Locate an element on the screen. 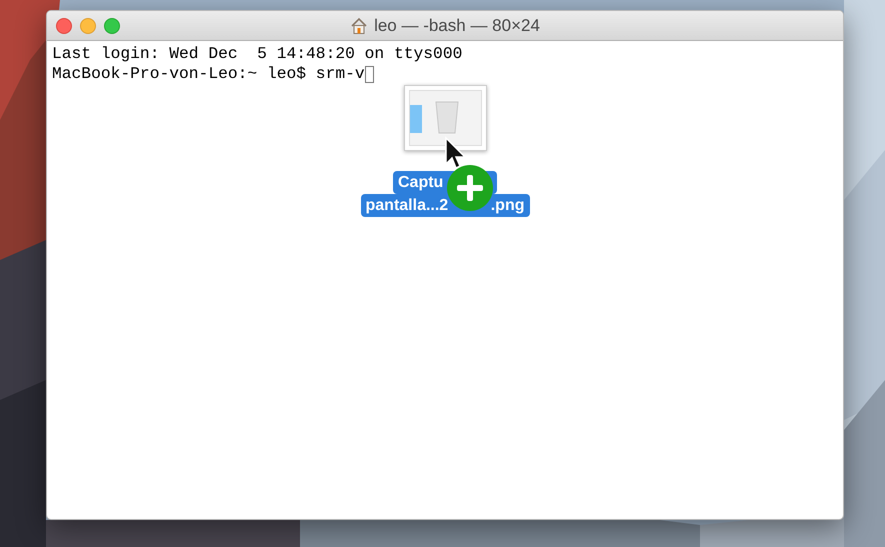  zoom-button is located at coordinates (112, 26).